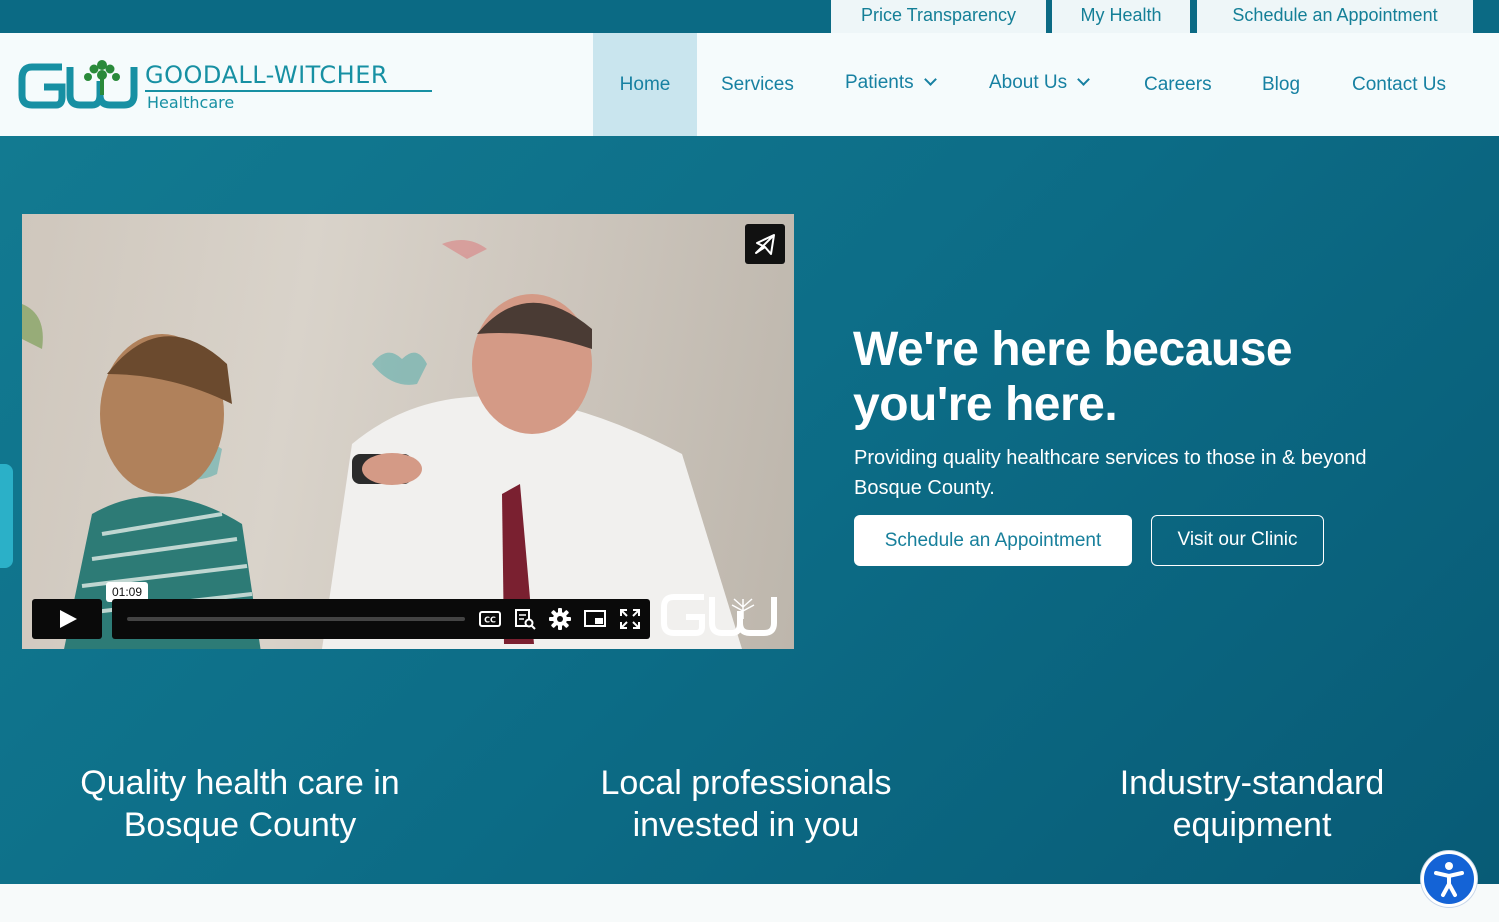  I want to click on hero-headline: We're here because you're here., so click(1073, 377).